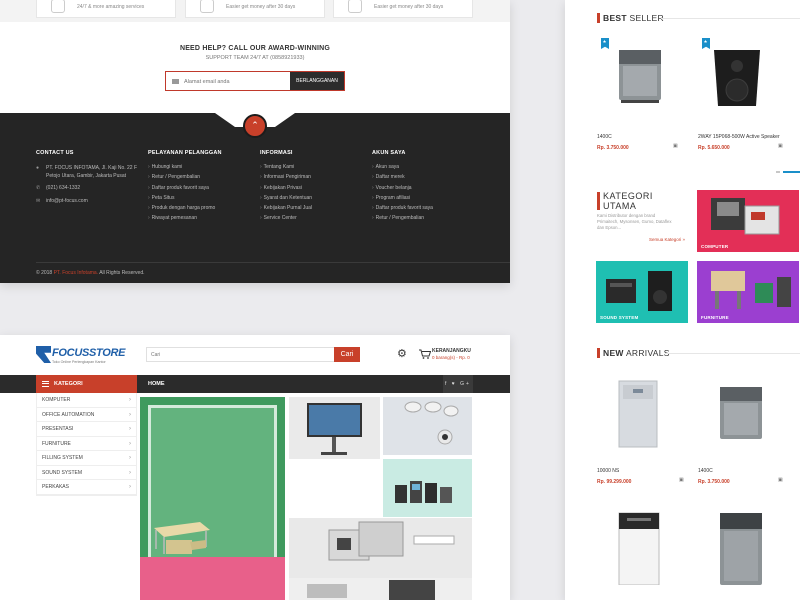 The width and height of the screenshot is (800, 600). I want to click on kategori-utama-title: KATEGORI UTAMA, so click(628, 201).